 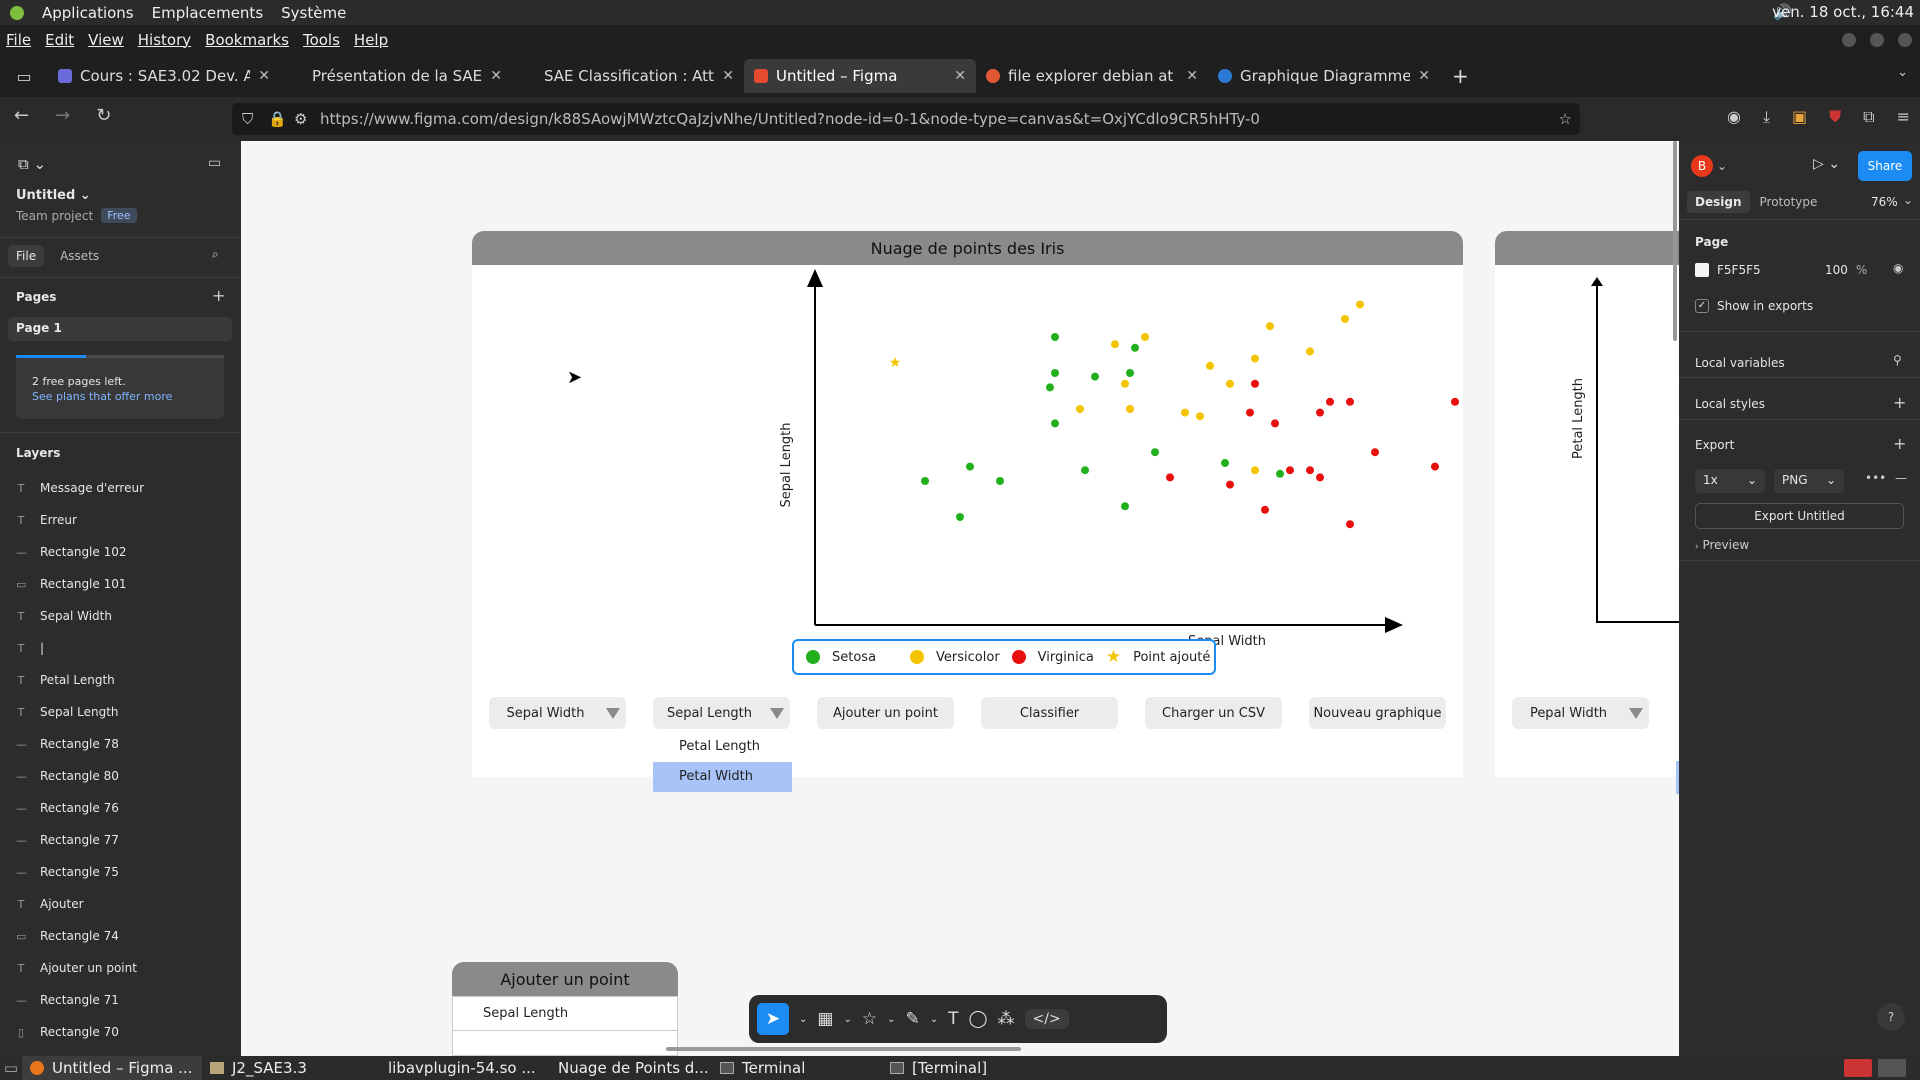 What do you see at coordinates (1580, 713) in the screenshot?
I see `second-axis-select: Pepal Width` at bounding box center [1580, 713].